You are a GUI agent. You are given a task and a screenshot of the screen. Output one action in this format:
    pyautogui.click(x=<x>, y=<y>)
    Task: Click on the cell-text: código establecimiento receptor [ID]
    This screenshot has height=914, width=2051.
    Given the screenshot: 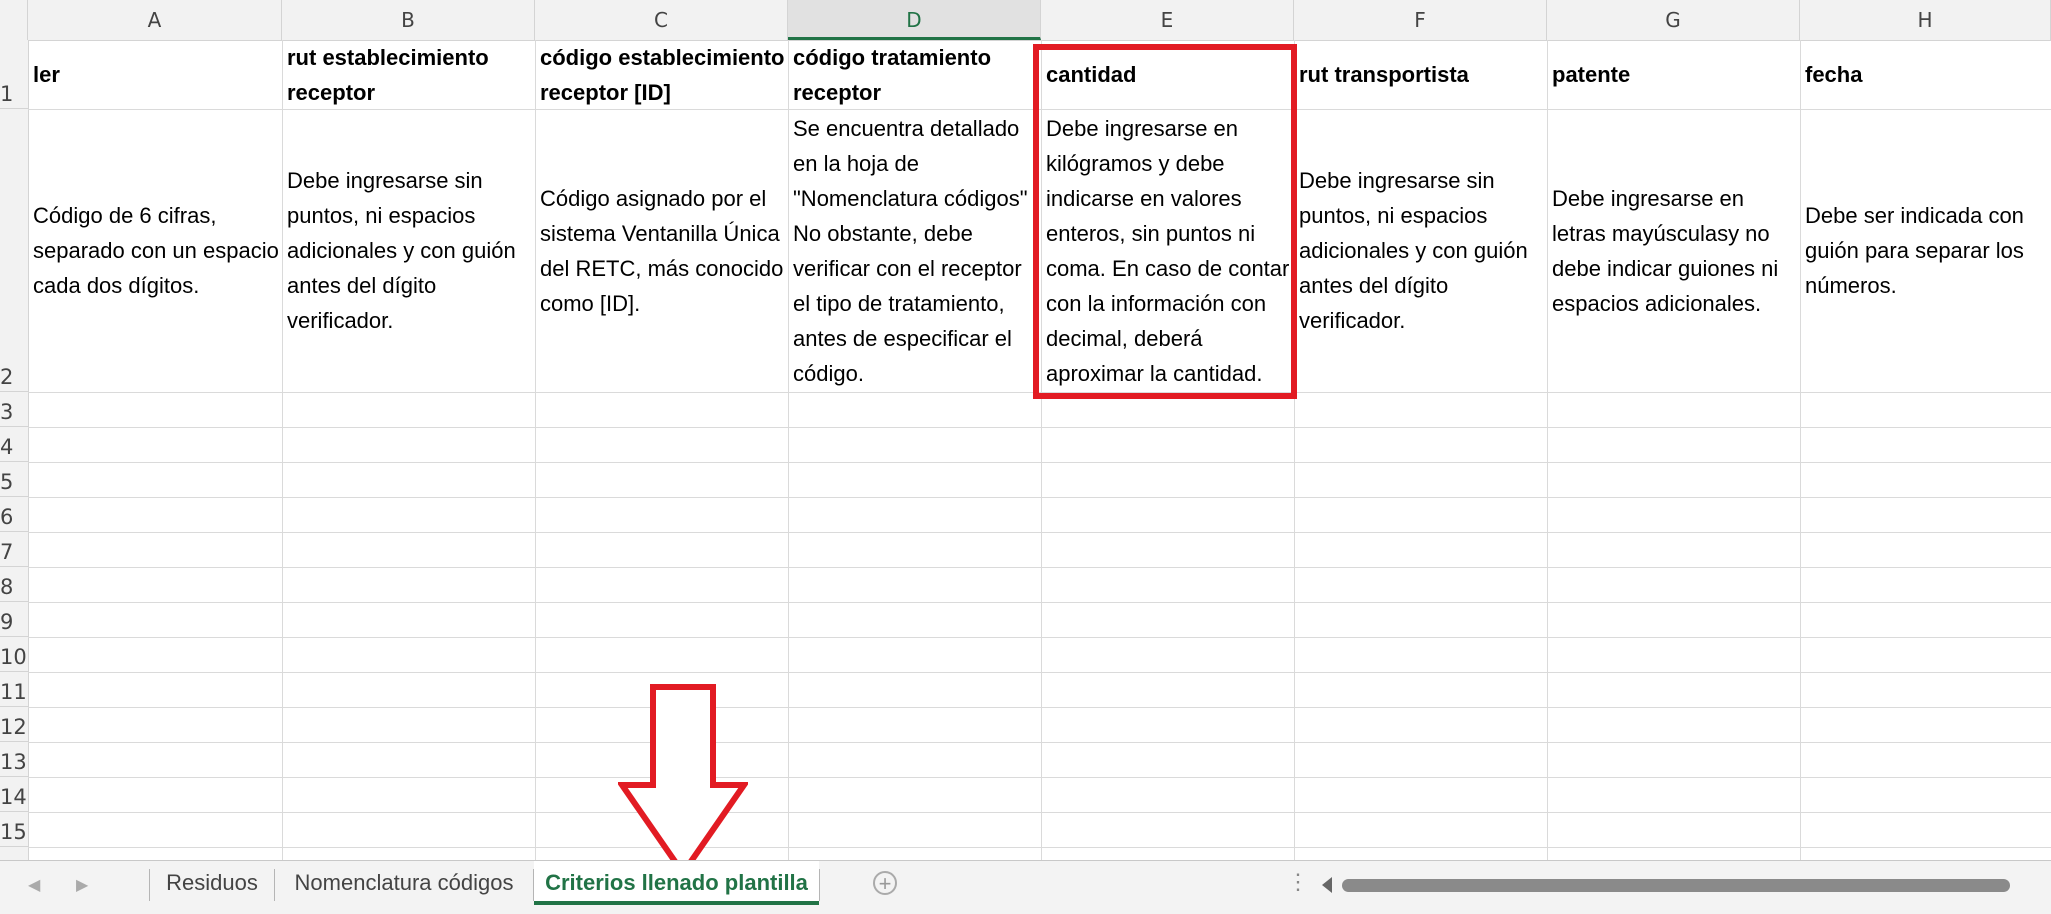 What is the action you would take?
    pyautogui.click(x=662, y=74)
    